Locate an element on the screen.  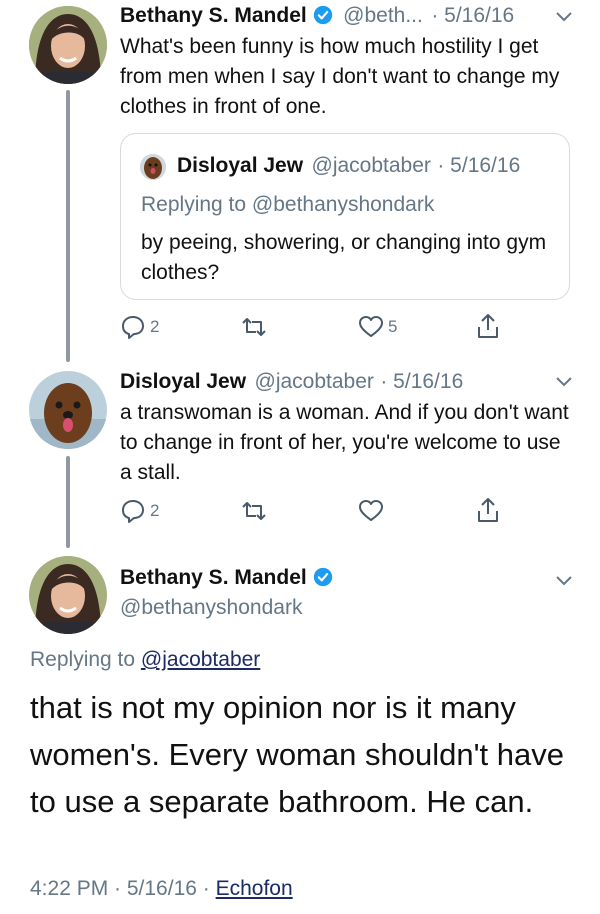
like-button: 5 is located at coordinates (377, 327).